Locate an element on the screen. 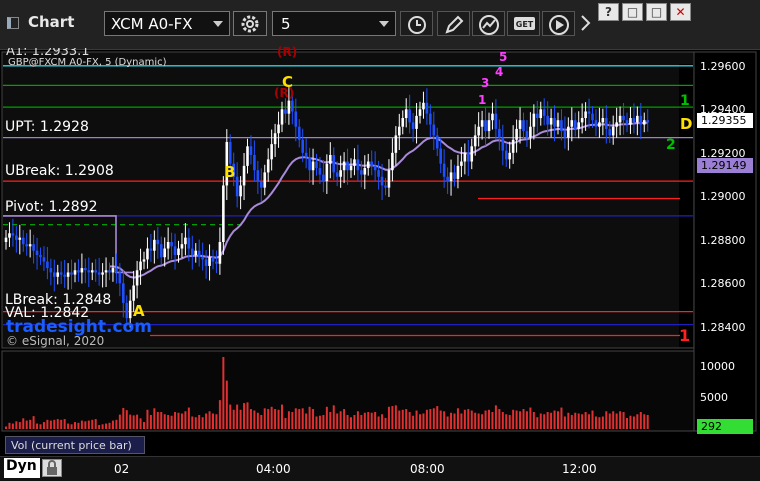 This screenshot has height=481, width=760. lock-button is located at coordinates (52, 468).